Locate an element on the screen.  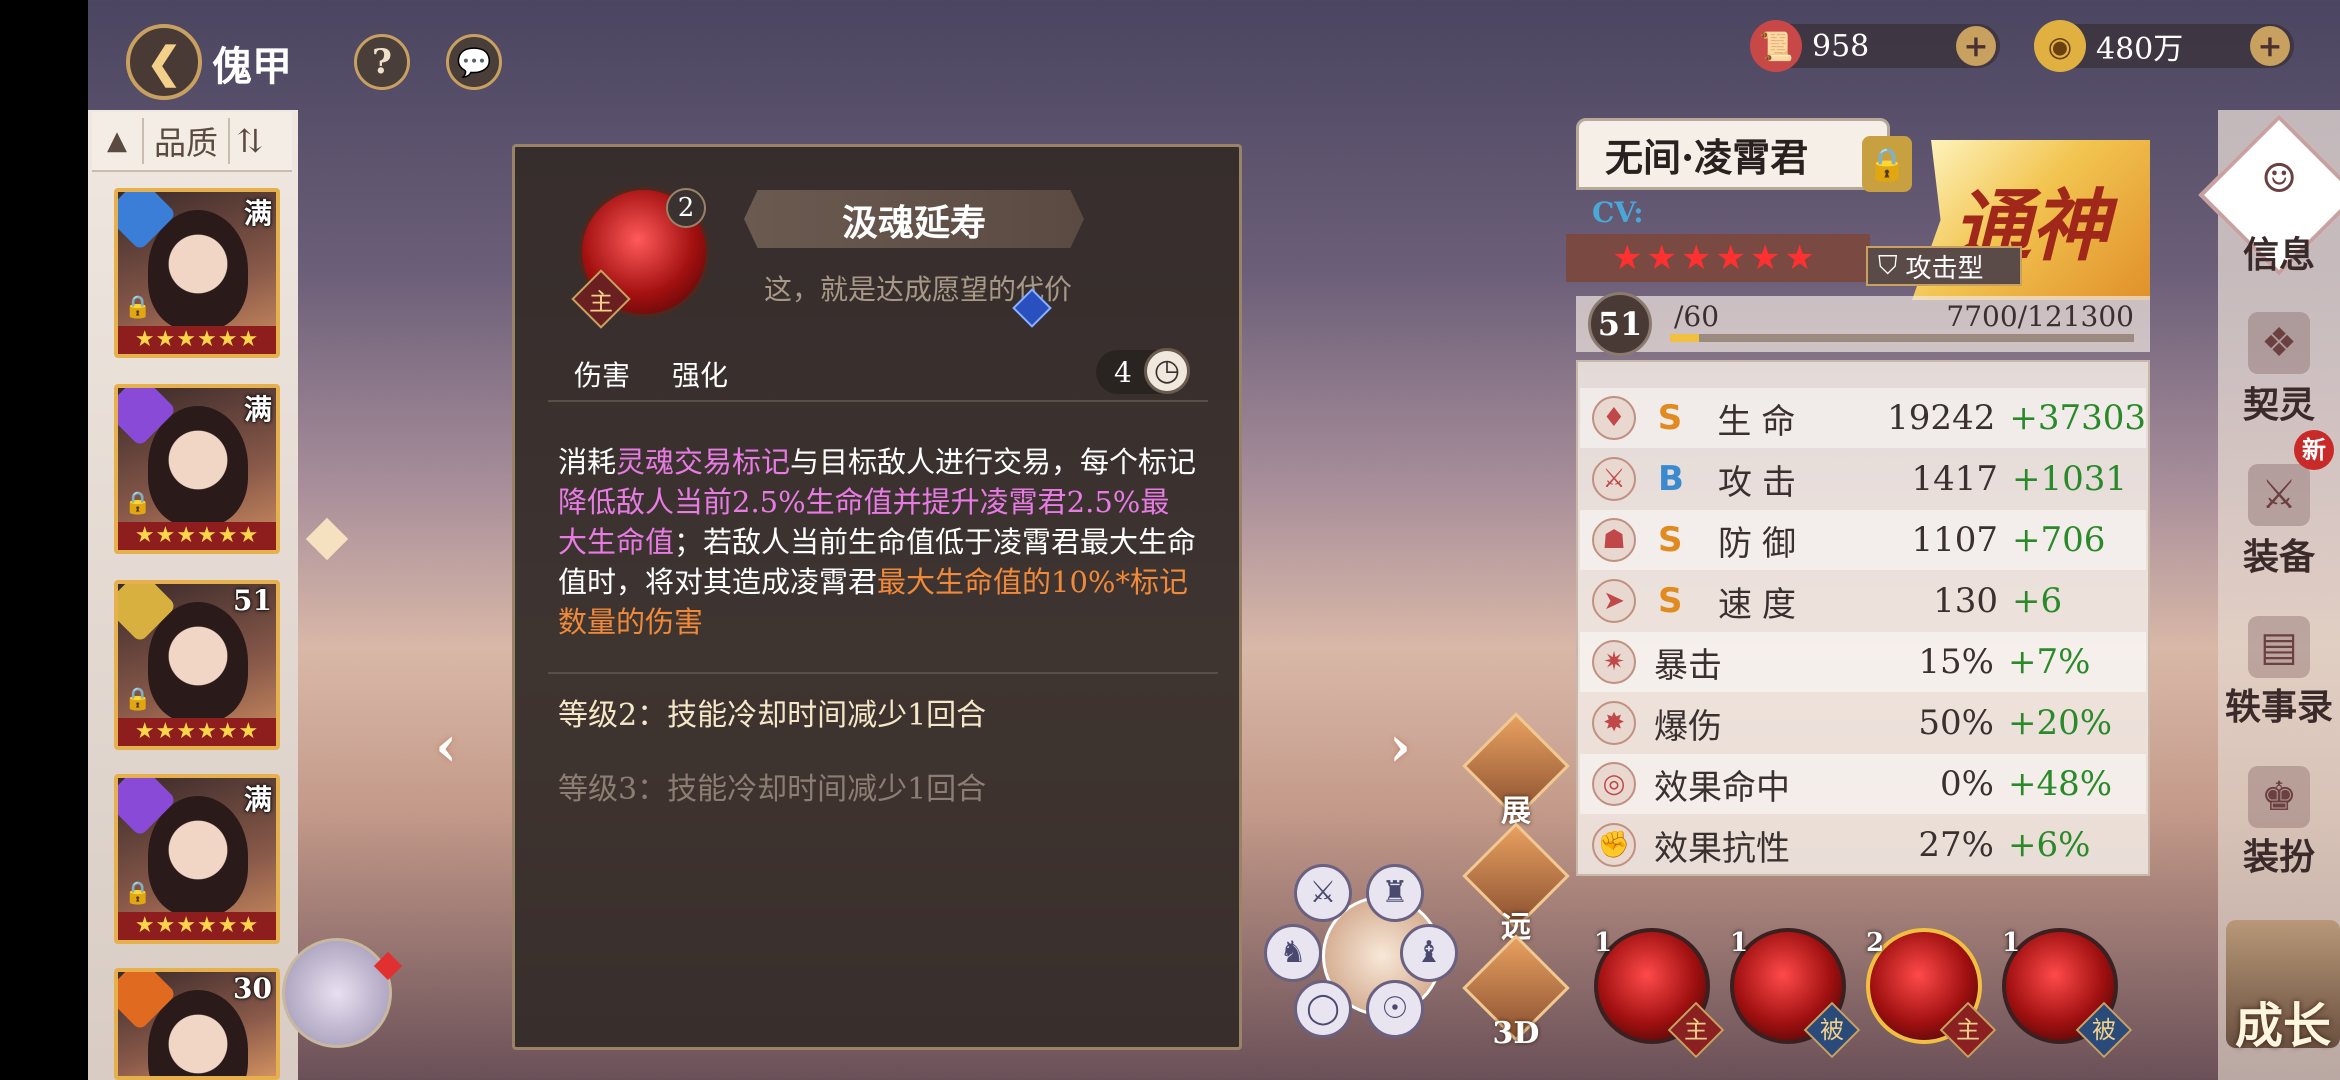
chat-button: 💬 is located at coordinates (474, 62).